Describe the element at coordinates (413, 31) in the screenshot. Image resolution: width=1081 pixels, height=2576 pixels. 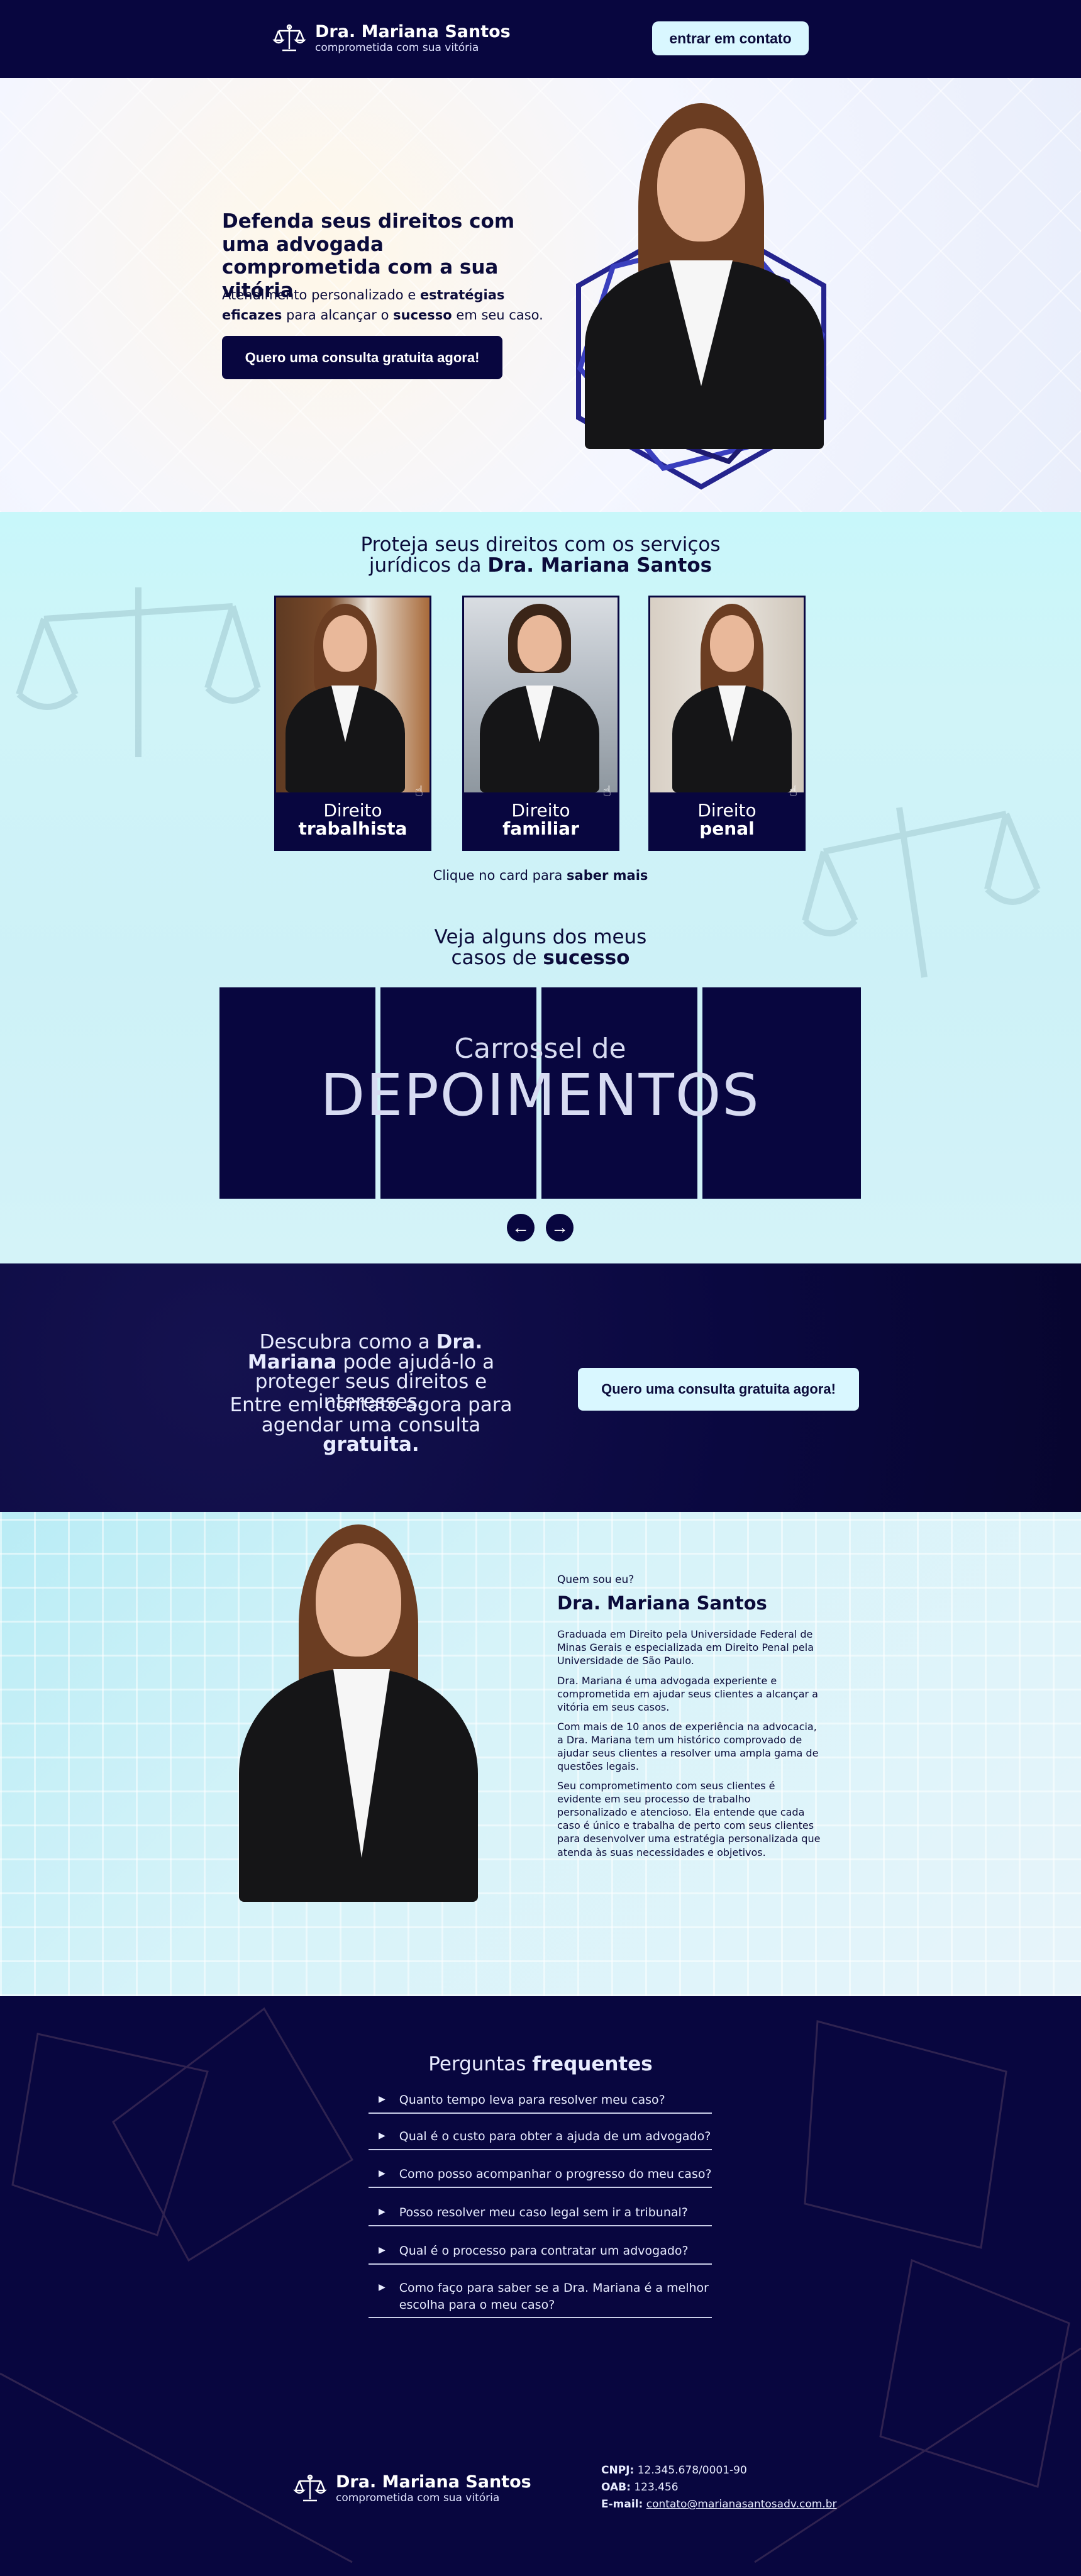
I see `brand-name: Dra. Mariana Santos` at that location.